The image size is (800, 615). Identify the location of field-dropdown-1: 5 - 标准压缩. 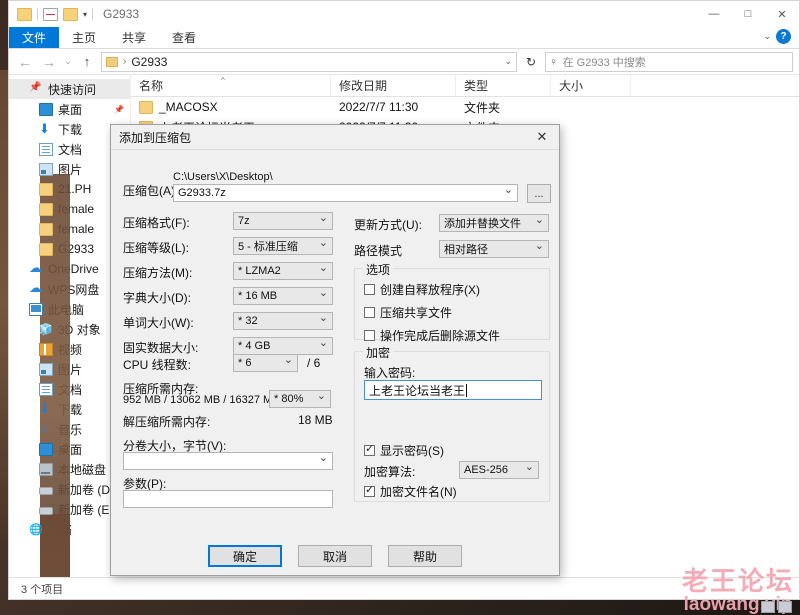
(283, 245).